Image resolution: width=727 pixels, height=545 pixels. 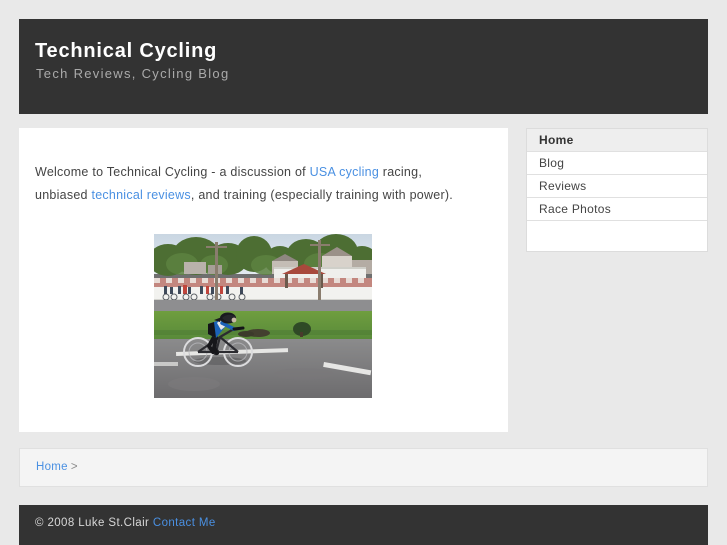 What do you see at coordinates (617, 236) in the screenshot?
I see `sidebar-empty-row` at bounding box center [617, 236].